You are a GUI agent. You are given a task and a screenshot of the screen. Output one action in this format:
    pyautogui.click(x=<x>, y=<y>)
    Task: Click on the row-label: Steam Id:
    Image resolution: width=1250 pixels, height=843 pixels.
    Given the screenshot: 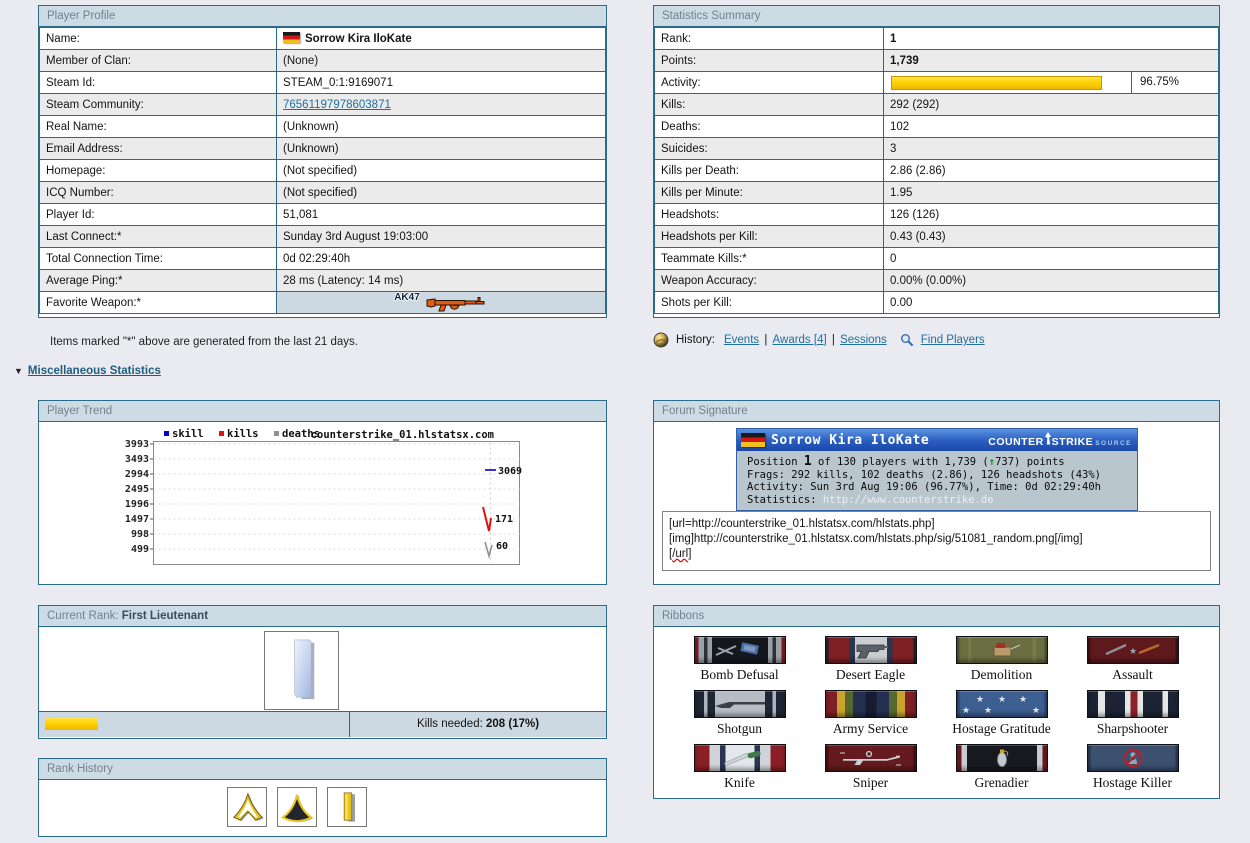 What is the action you would take?
    pyautogui.click(x=158, y=82)
    